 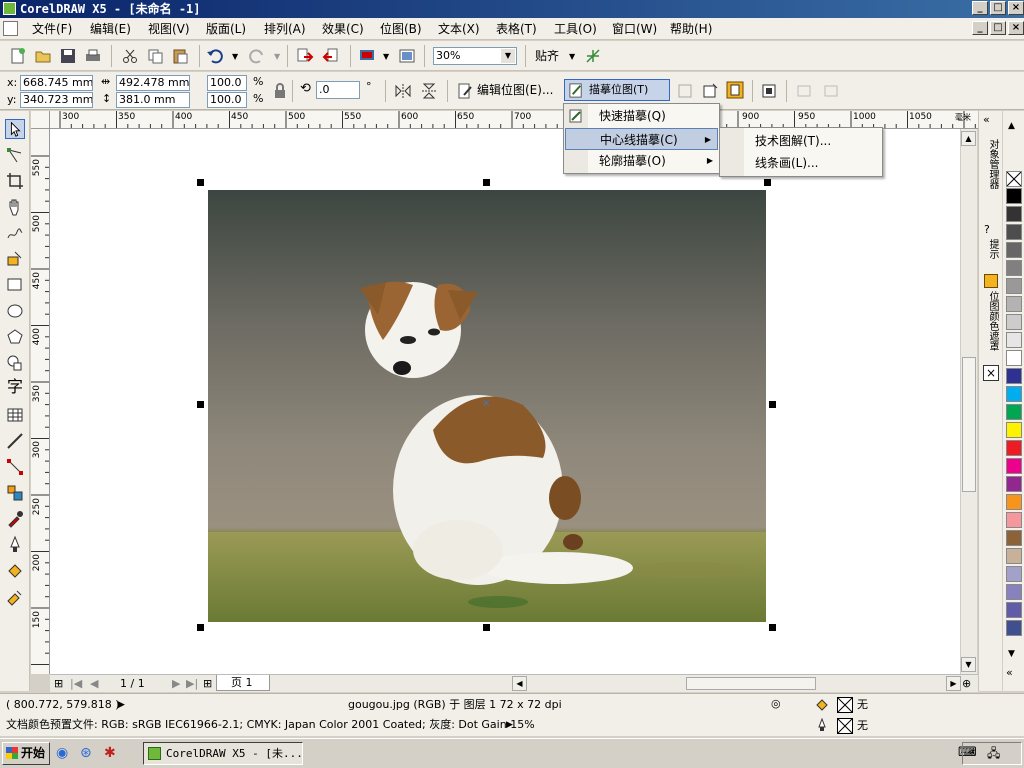 What do you see at coordinates (93, 56) in the screenshot?
I see `print-icon` at bounding box center [93, 56].